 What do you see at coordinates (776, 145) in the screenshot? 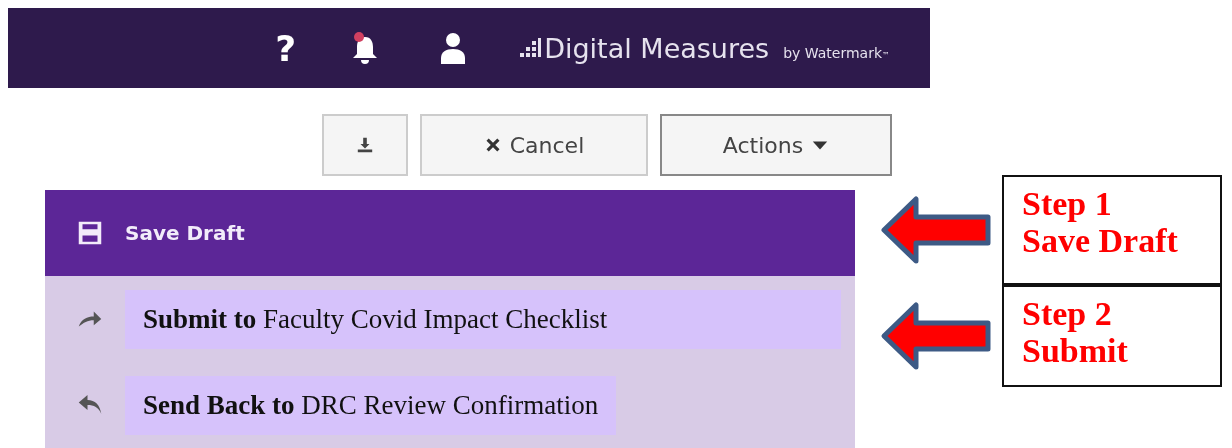
I see `actions-button: Actions` at bounding box center [776, 145].